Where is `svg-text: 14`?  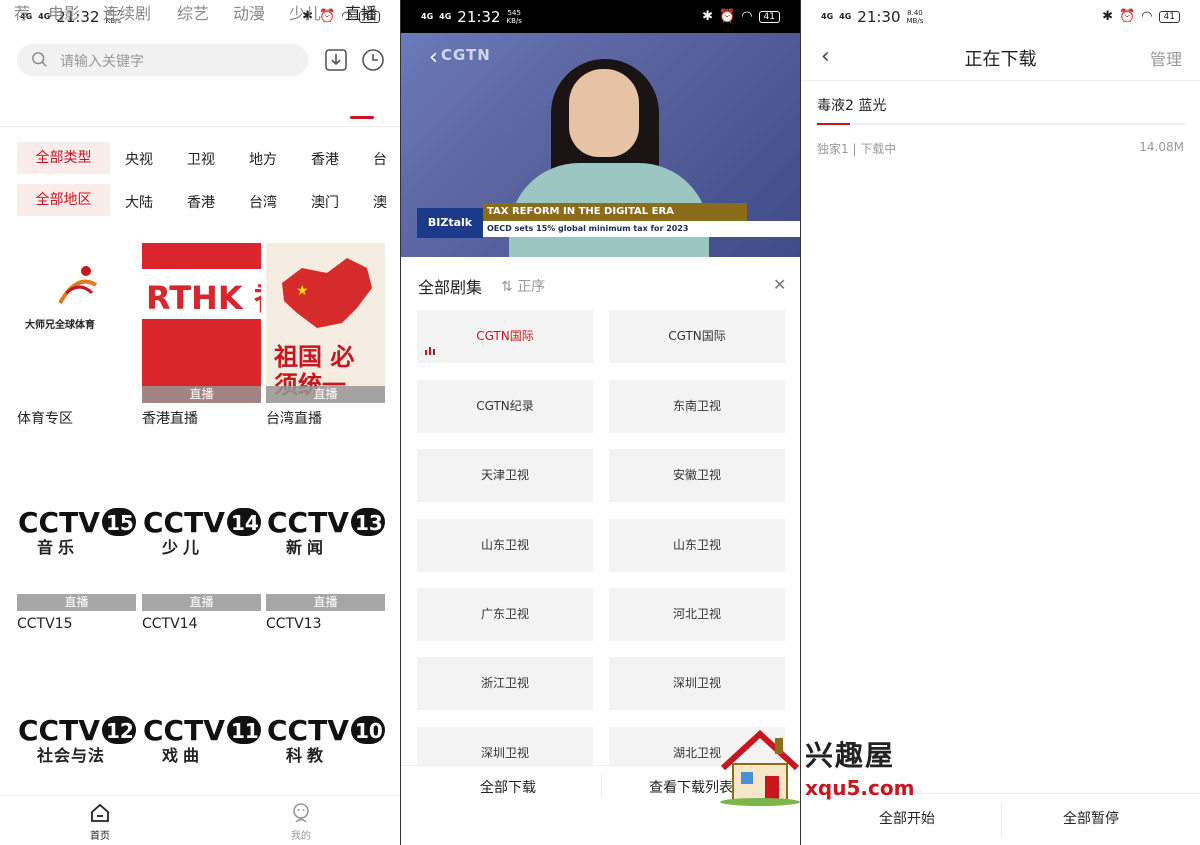
svg-text: 14 is located at coordinates (245, 523).